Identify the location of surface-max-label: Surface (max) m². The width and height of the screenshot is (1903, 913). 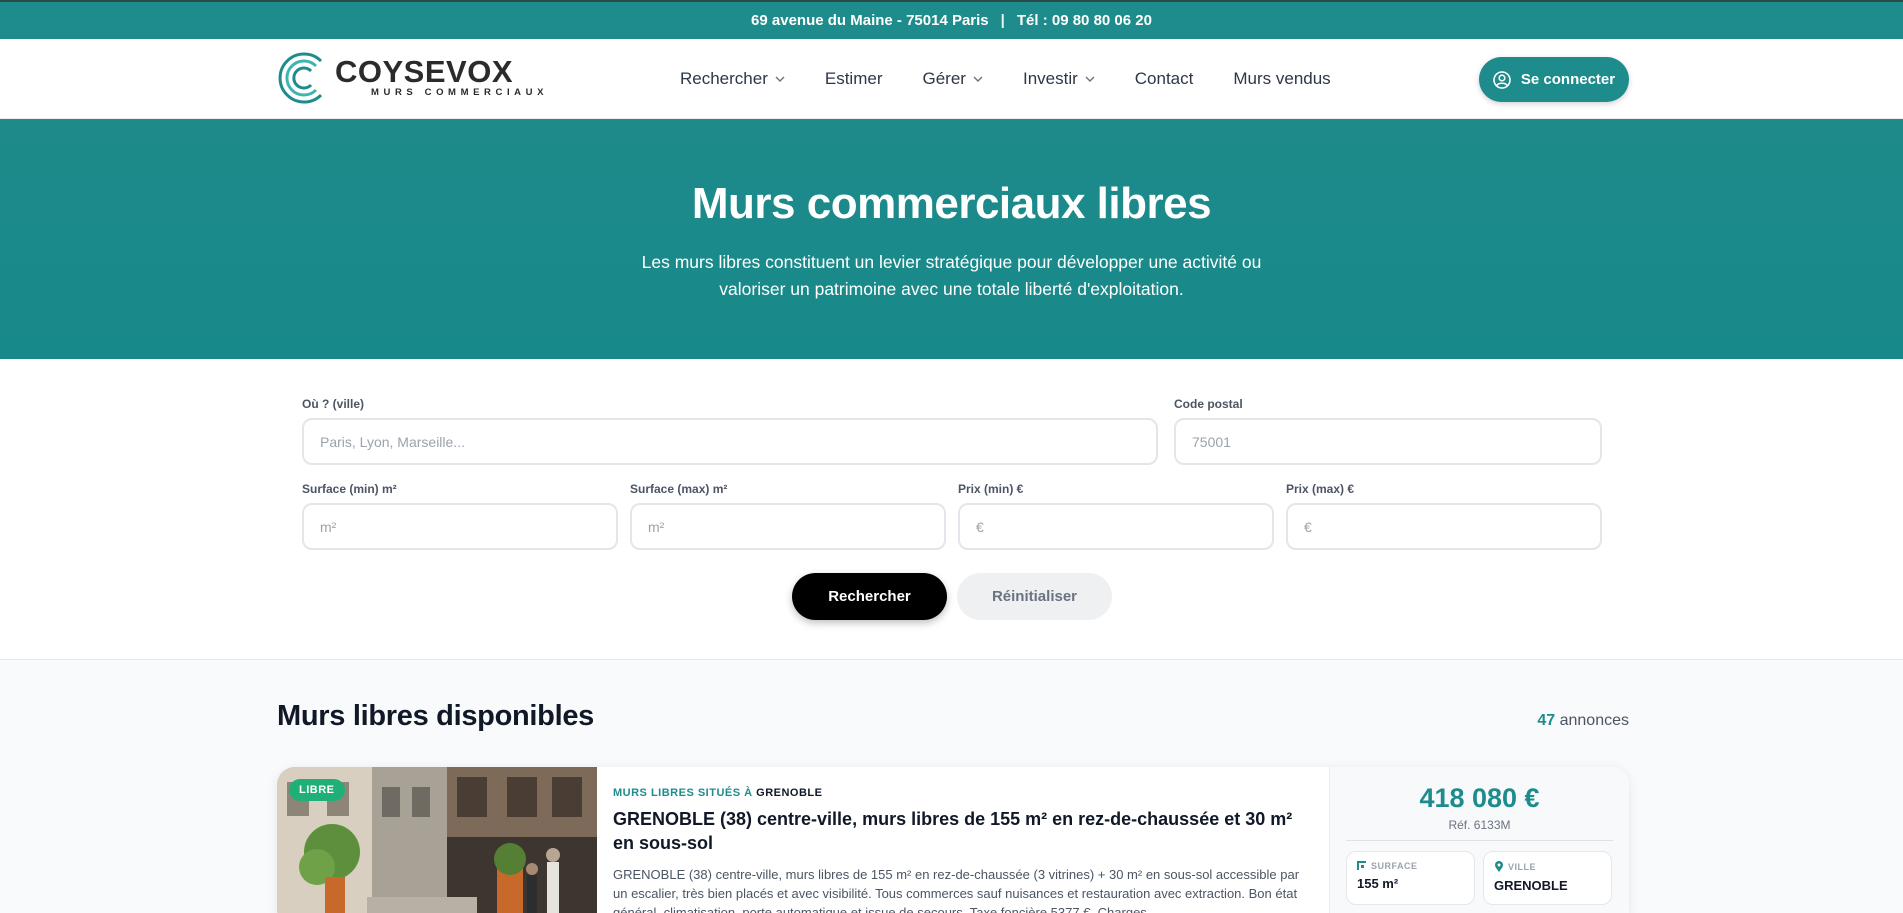
(679, 489).